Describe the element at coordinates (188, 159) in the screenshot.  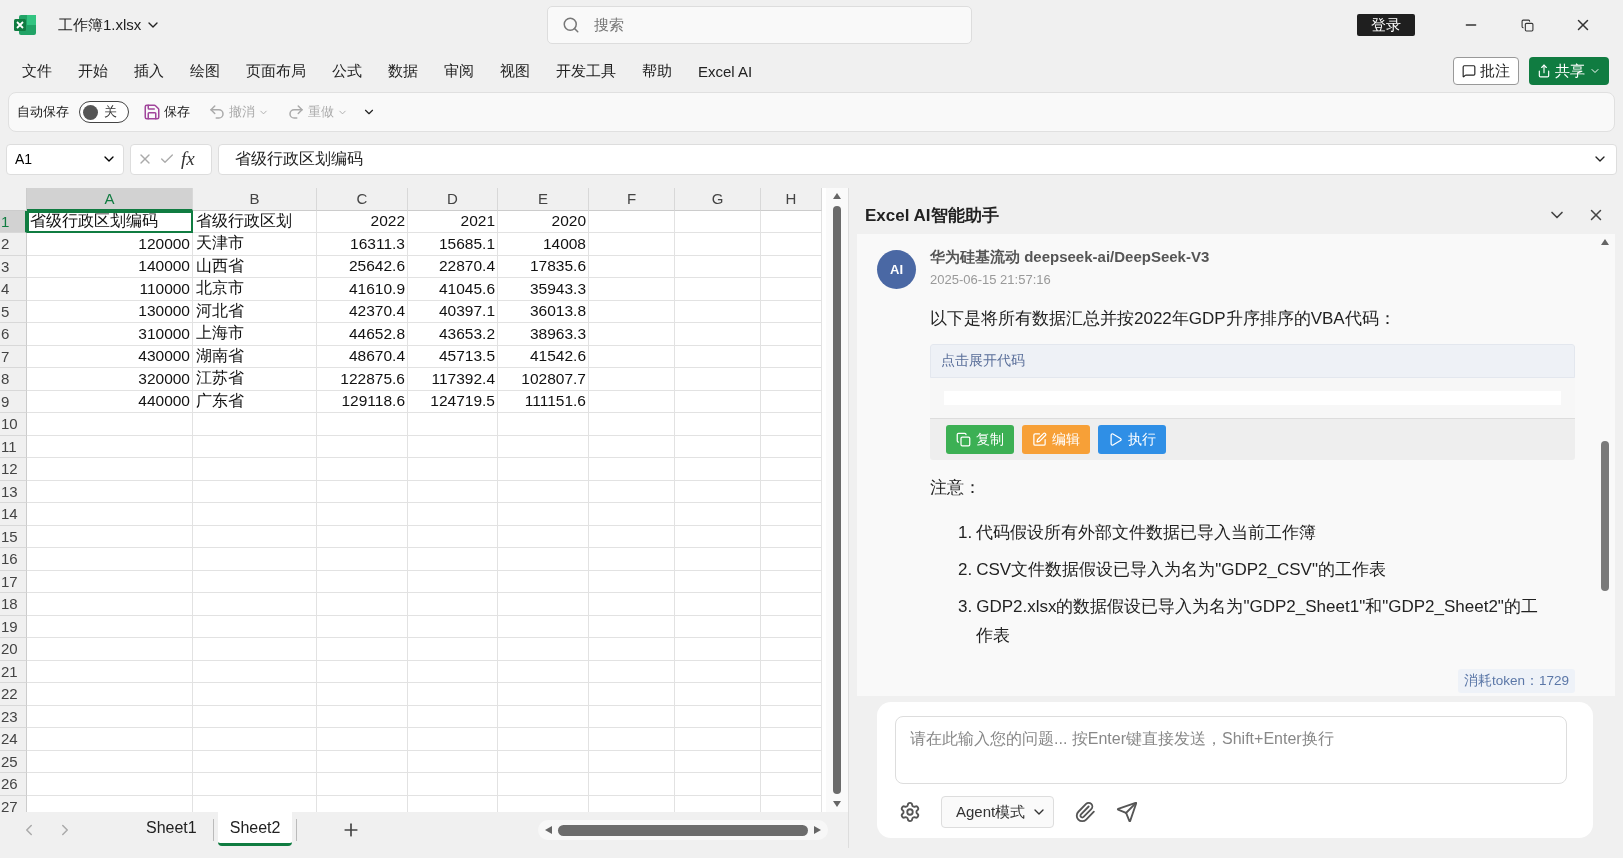
I see `function-label: fx` at that location.